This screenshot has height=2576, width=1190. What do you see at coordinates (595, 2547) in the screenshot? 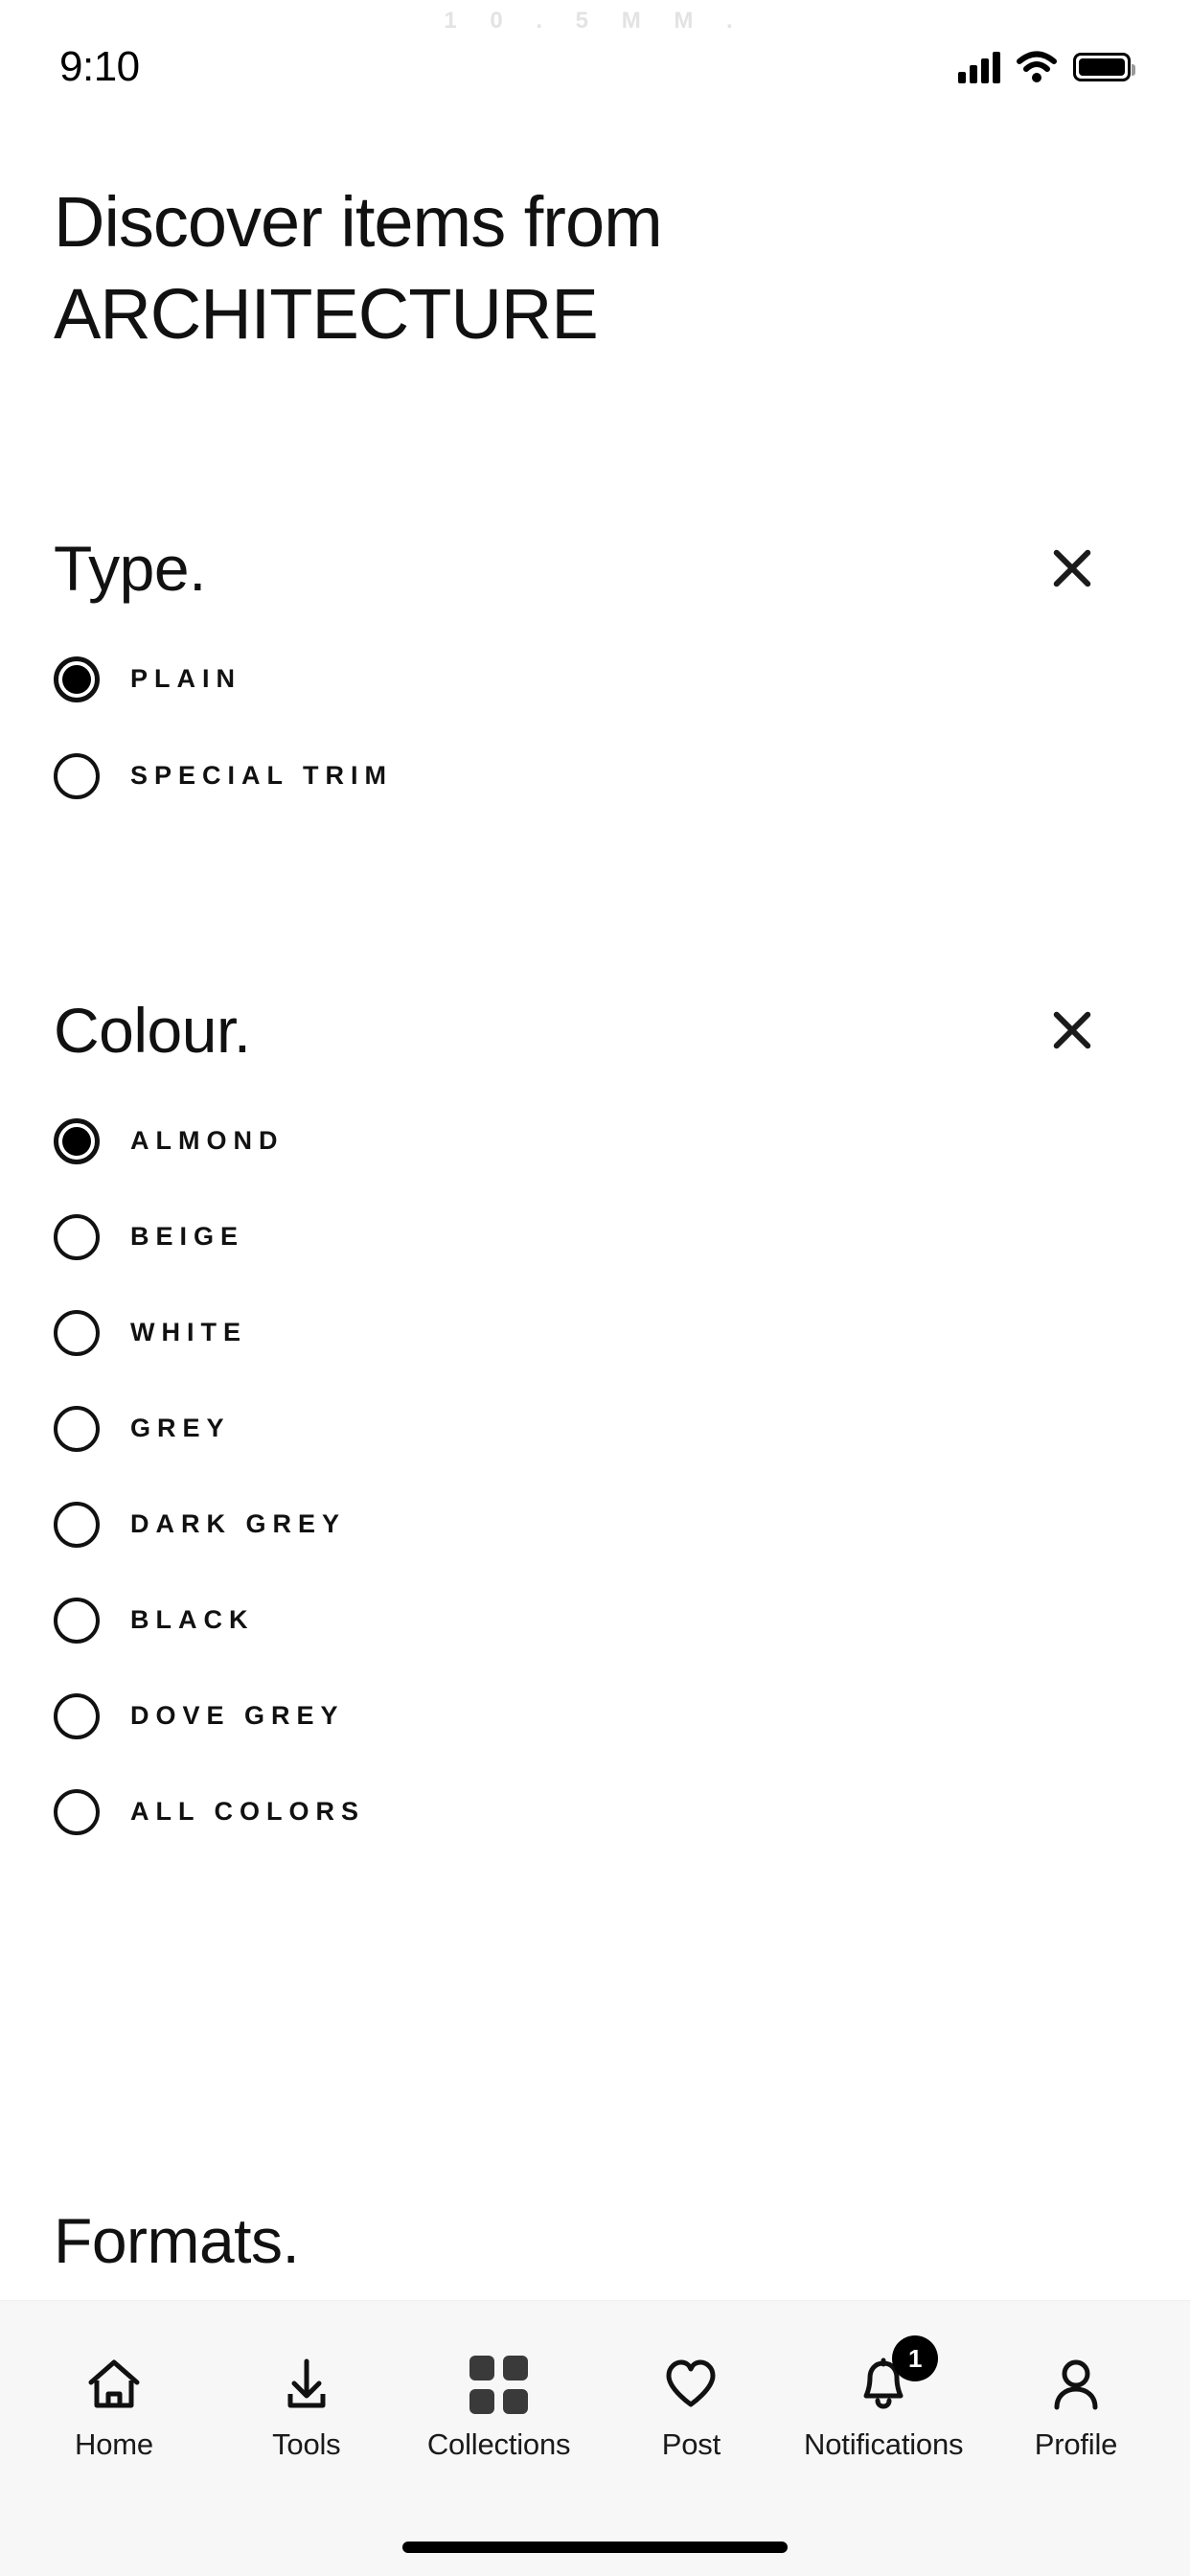
I see `home-indicator` at bounding box center [595, 2547].